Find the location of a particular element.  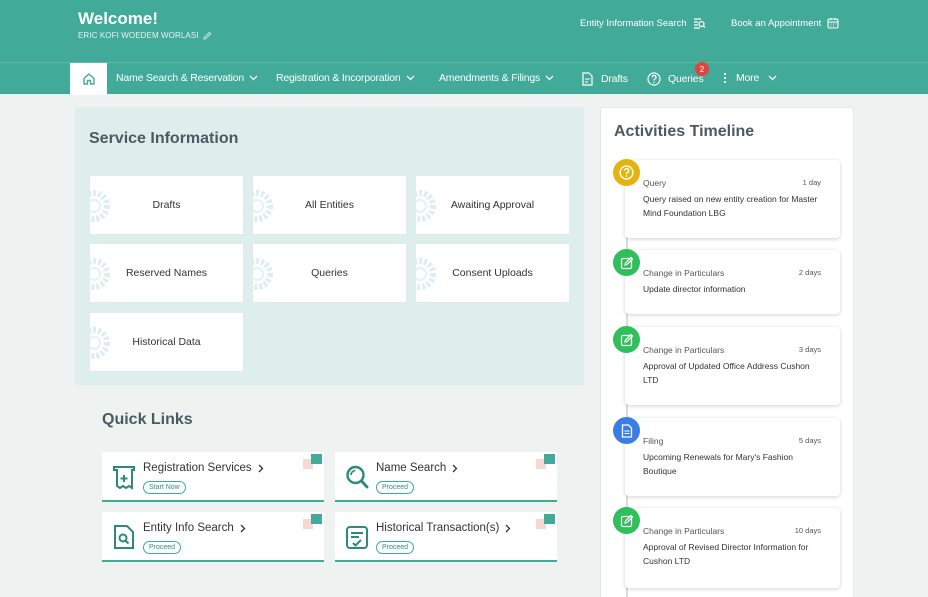

question-circle-icon is located at coordinates (654, 79).